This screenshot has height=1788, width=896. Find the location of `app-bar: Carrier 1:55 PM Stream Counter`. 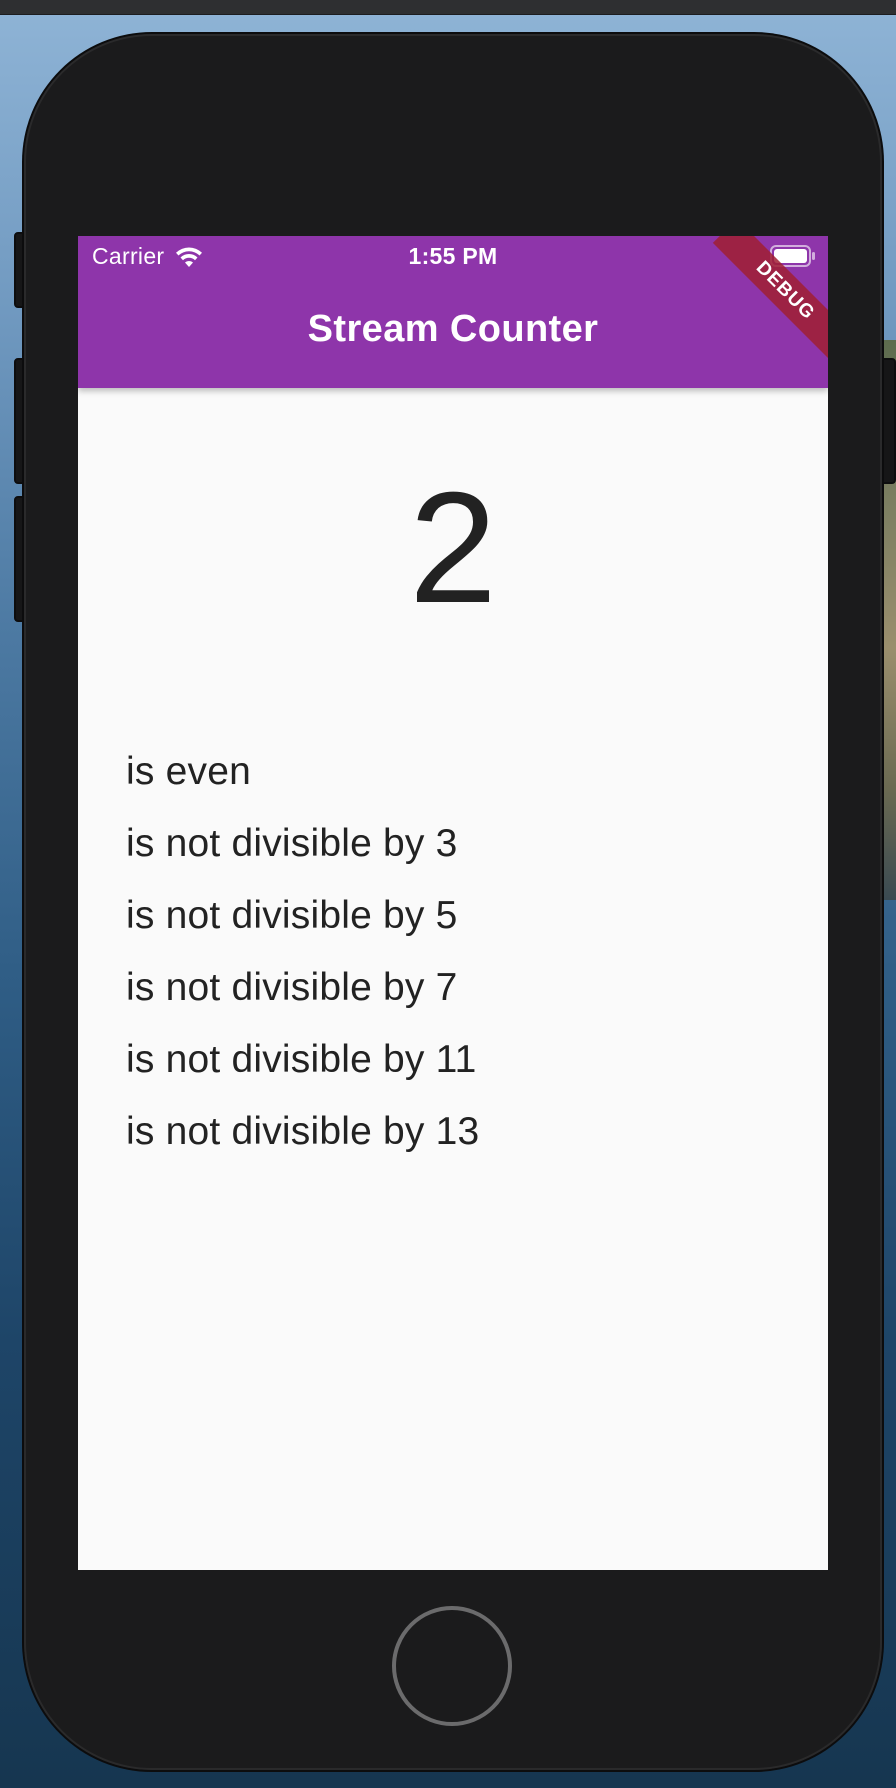

app-bar: Carrier 1:55 PM Stream Counter is located at coordinates (453, 312).